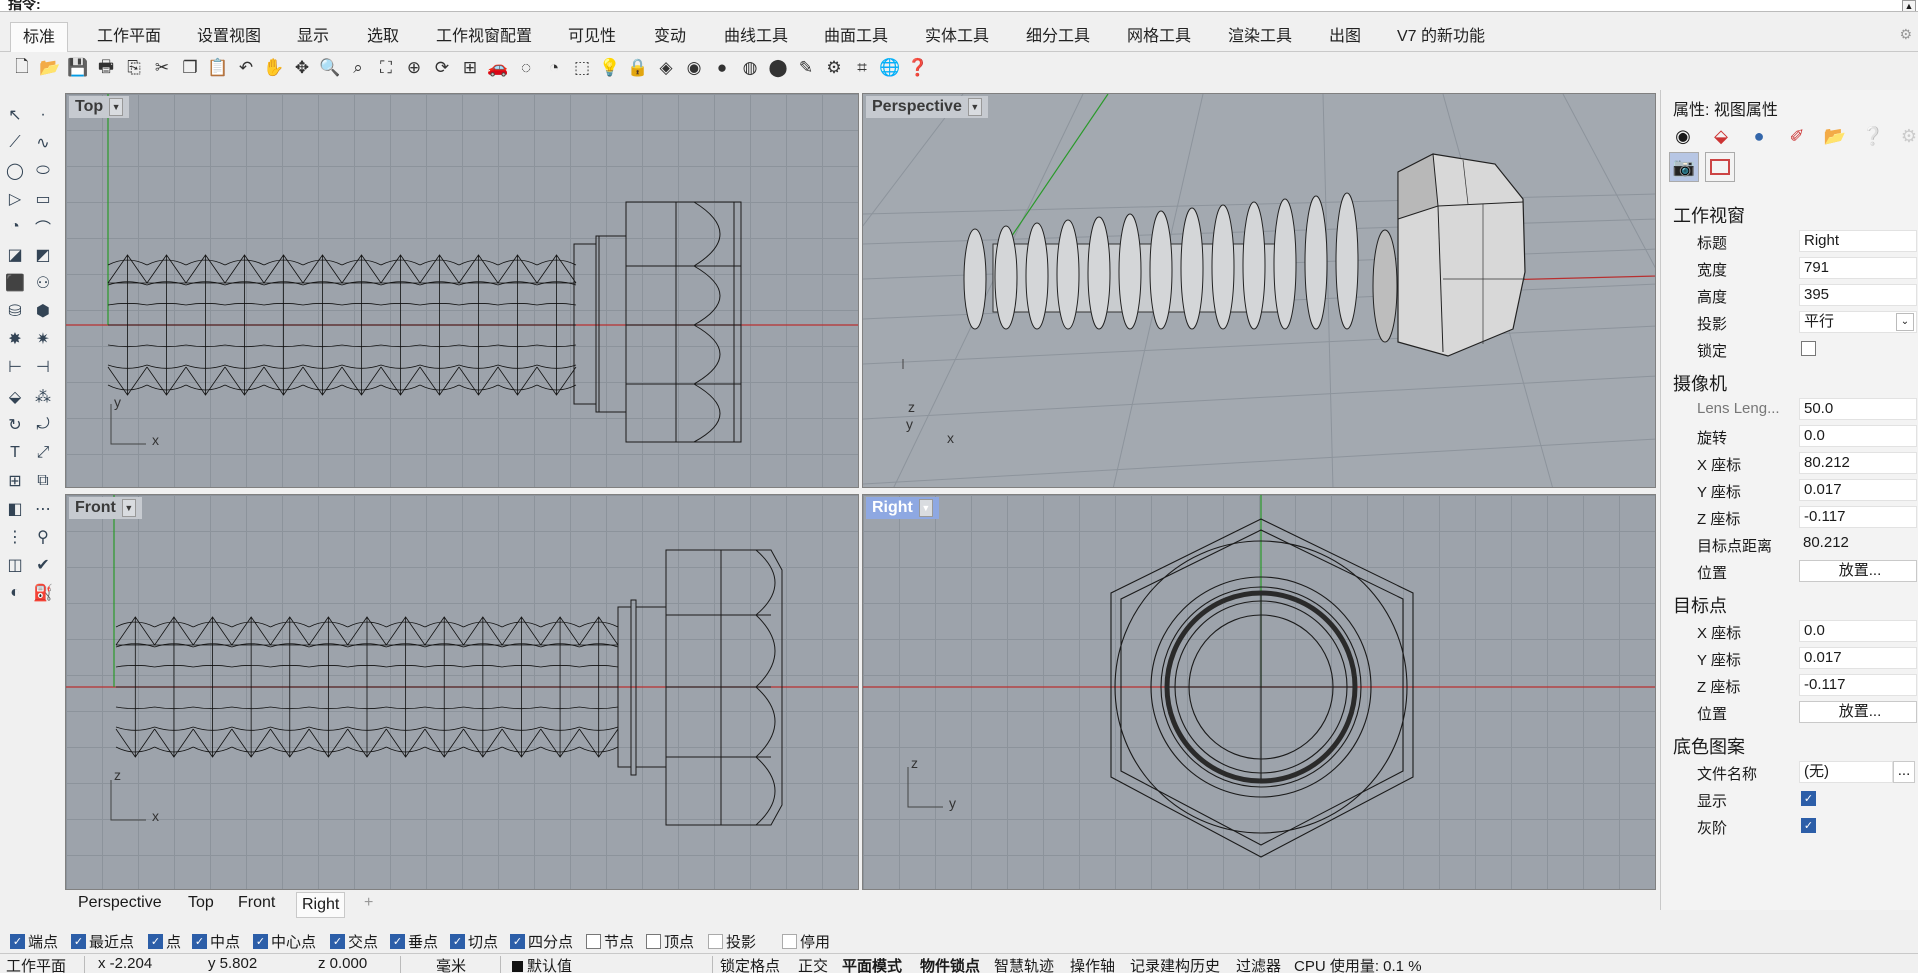 This screenshot has height=973, width=1918. I want to click on shade-sphere-icon: ●, so click(722, 68).